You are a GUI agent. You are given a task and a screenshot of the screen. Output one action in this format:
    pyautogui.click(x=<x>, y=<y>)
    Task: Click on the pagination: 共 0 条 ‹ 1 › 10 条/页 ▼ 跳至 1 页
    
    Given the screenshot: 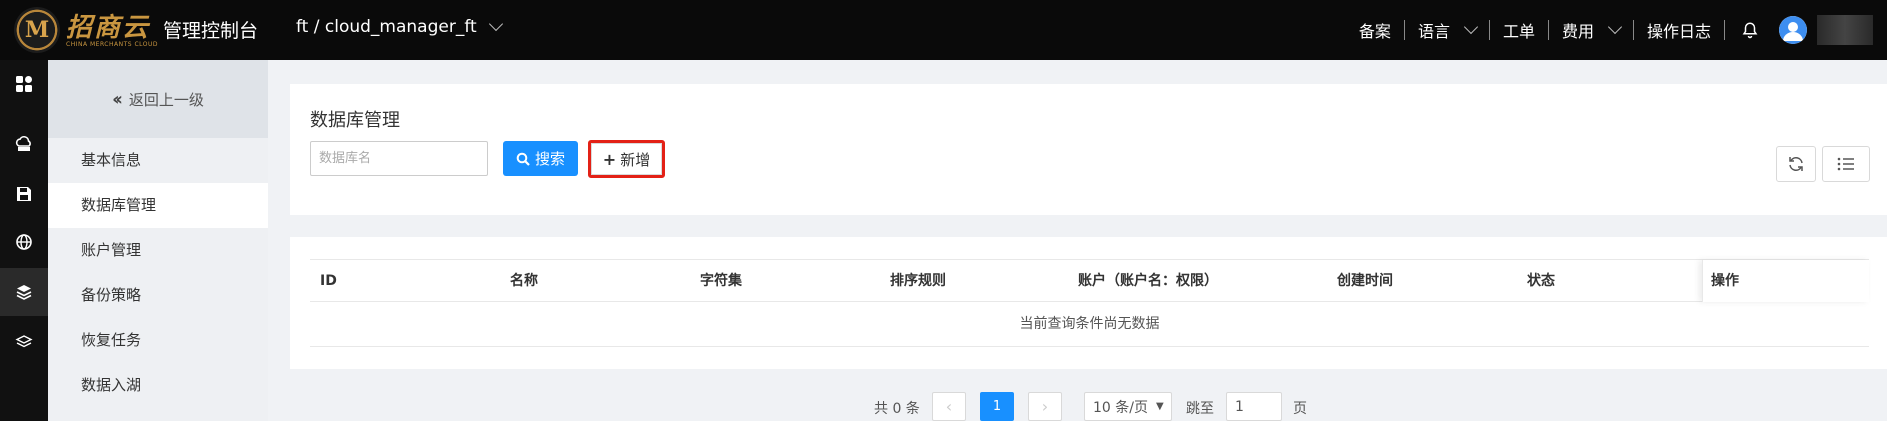 What is the action you would take?
    pyautogui.click(x=943, y=406)
    